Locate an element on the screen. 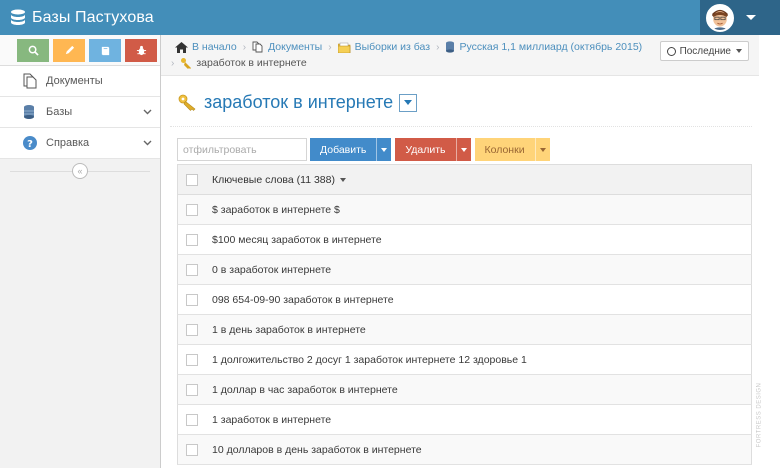 The width and height of the screenshot is (780, 468). filter-input is located at coordinates (242, 149).